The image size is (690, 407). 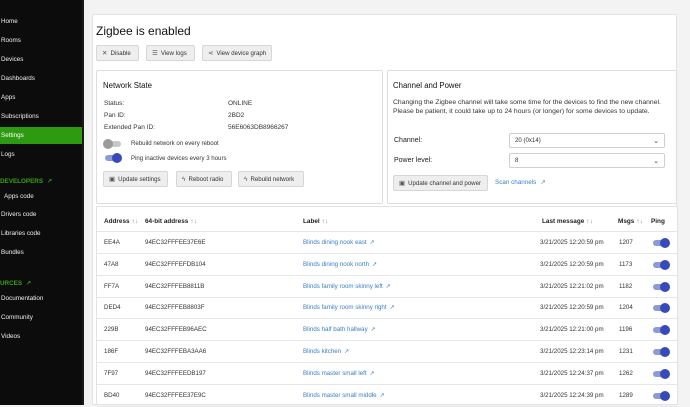 I want to click on column-header-msgs: Msgs ↑↓, so click(x=630, y=221).